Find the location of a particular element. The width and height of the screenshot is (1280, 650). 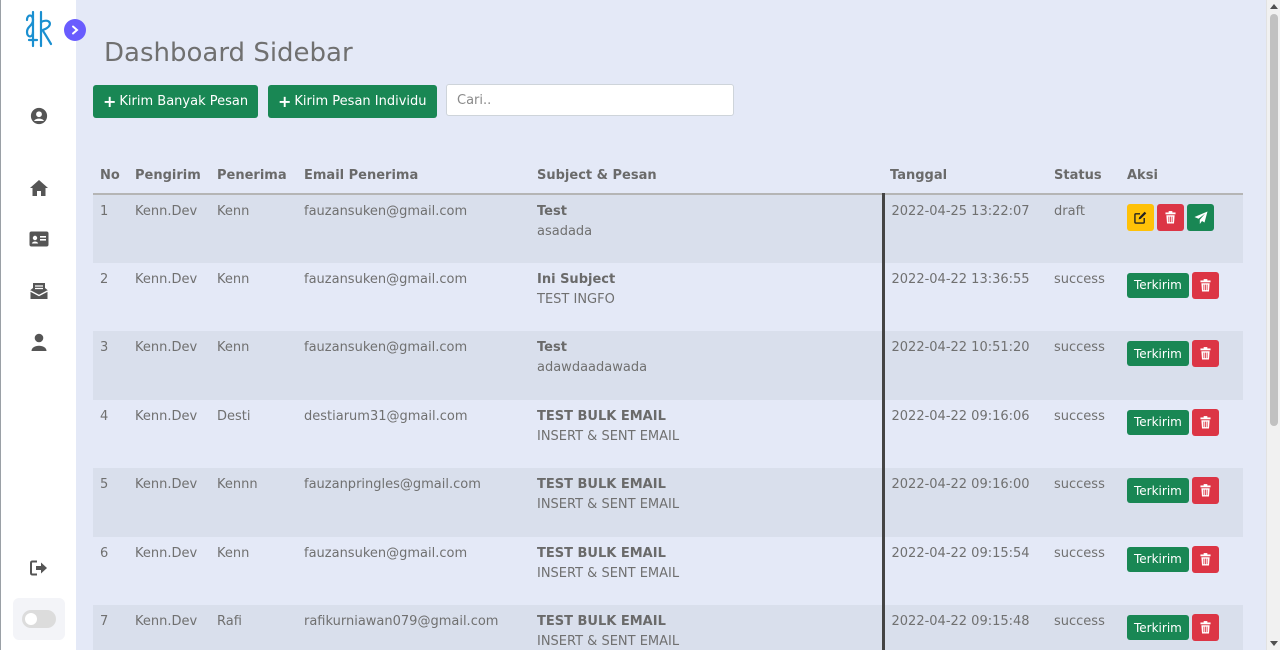

row-date: 2022-04-25 13:22:07 is located at coordinates (964, 228).